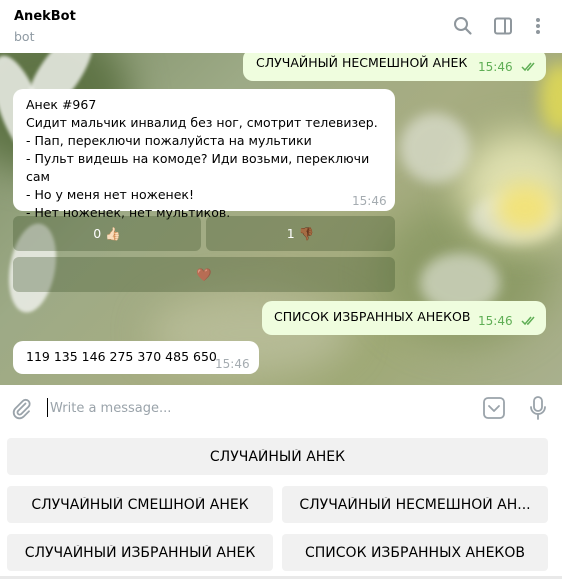 This screenshot has height=579, width=562. Describe the element at coordinates (372, 316) in the screenshot. I see `message-text: СПИСОК ИЗБРАННЫХ АНЕКОВ` at that location.